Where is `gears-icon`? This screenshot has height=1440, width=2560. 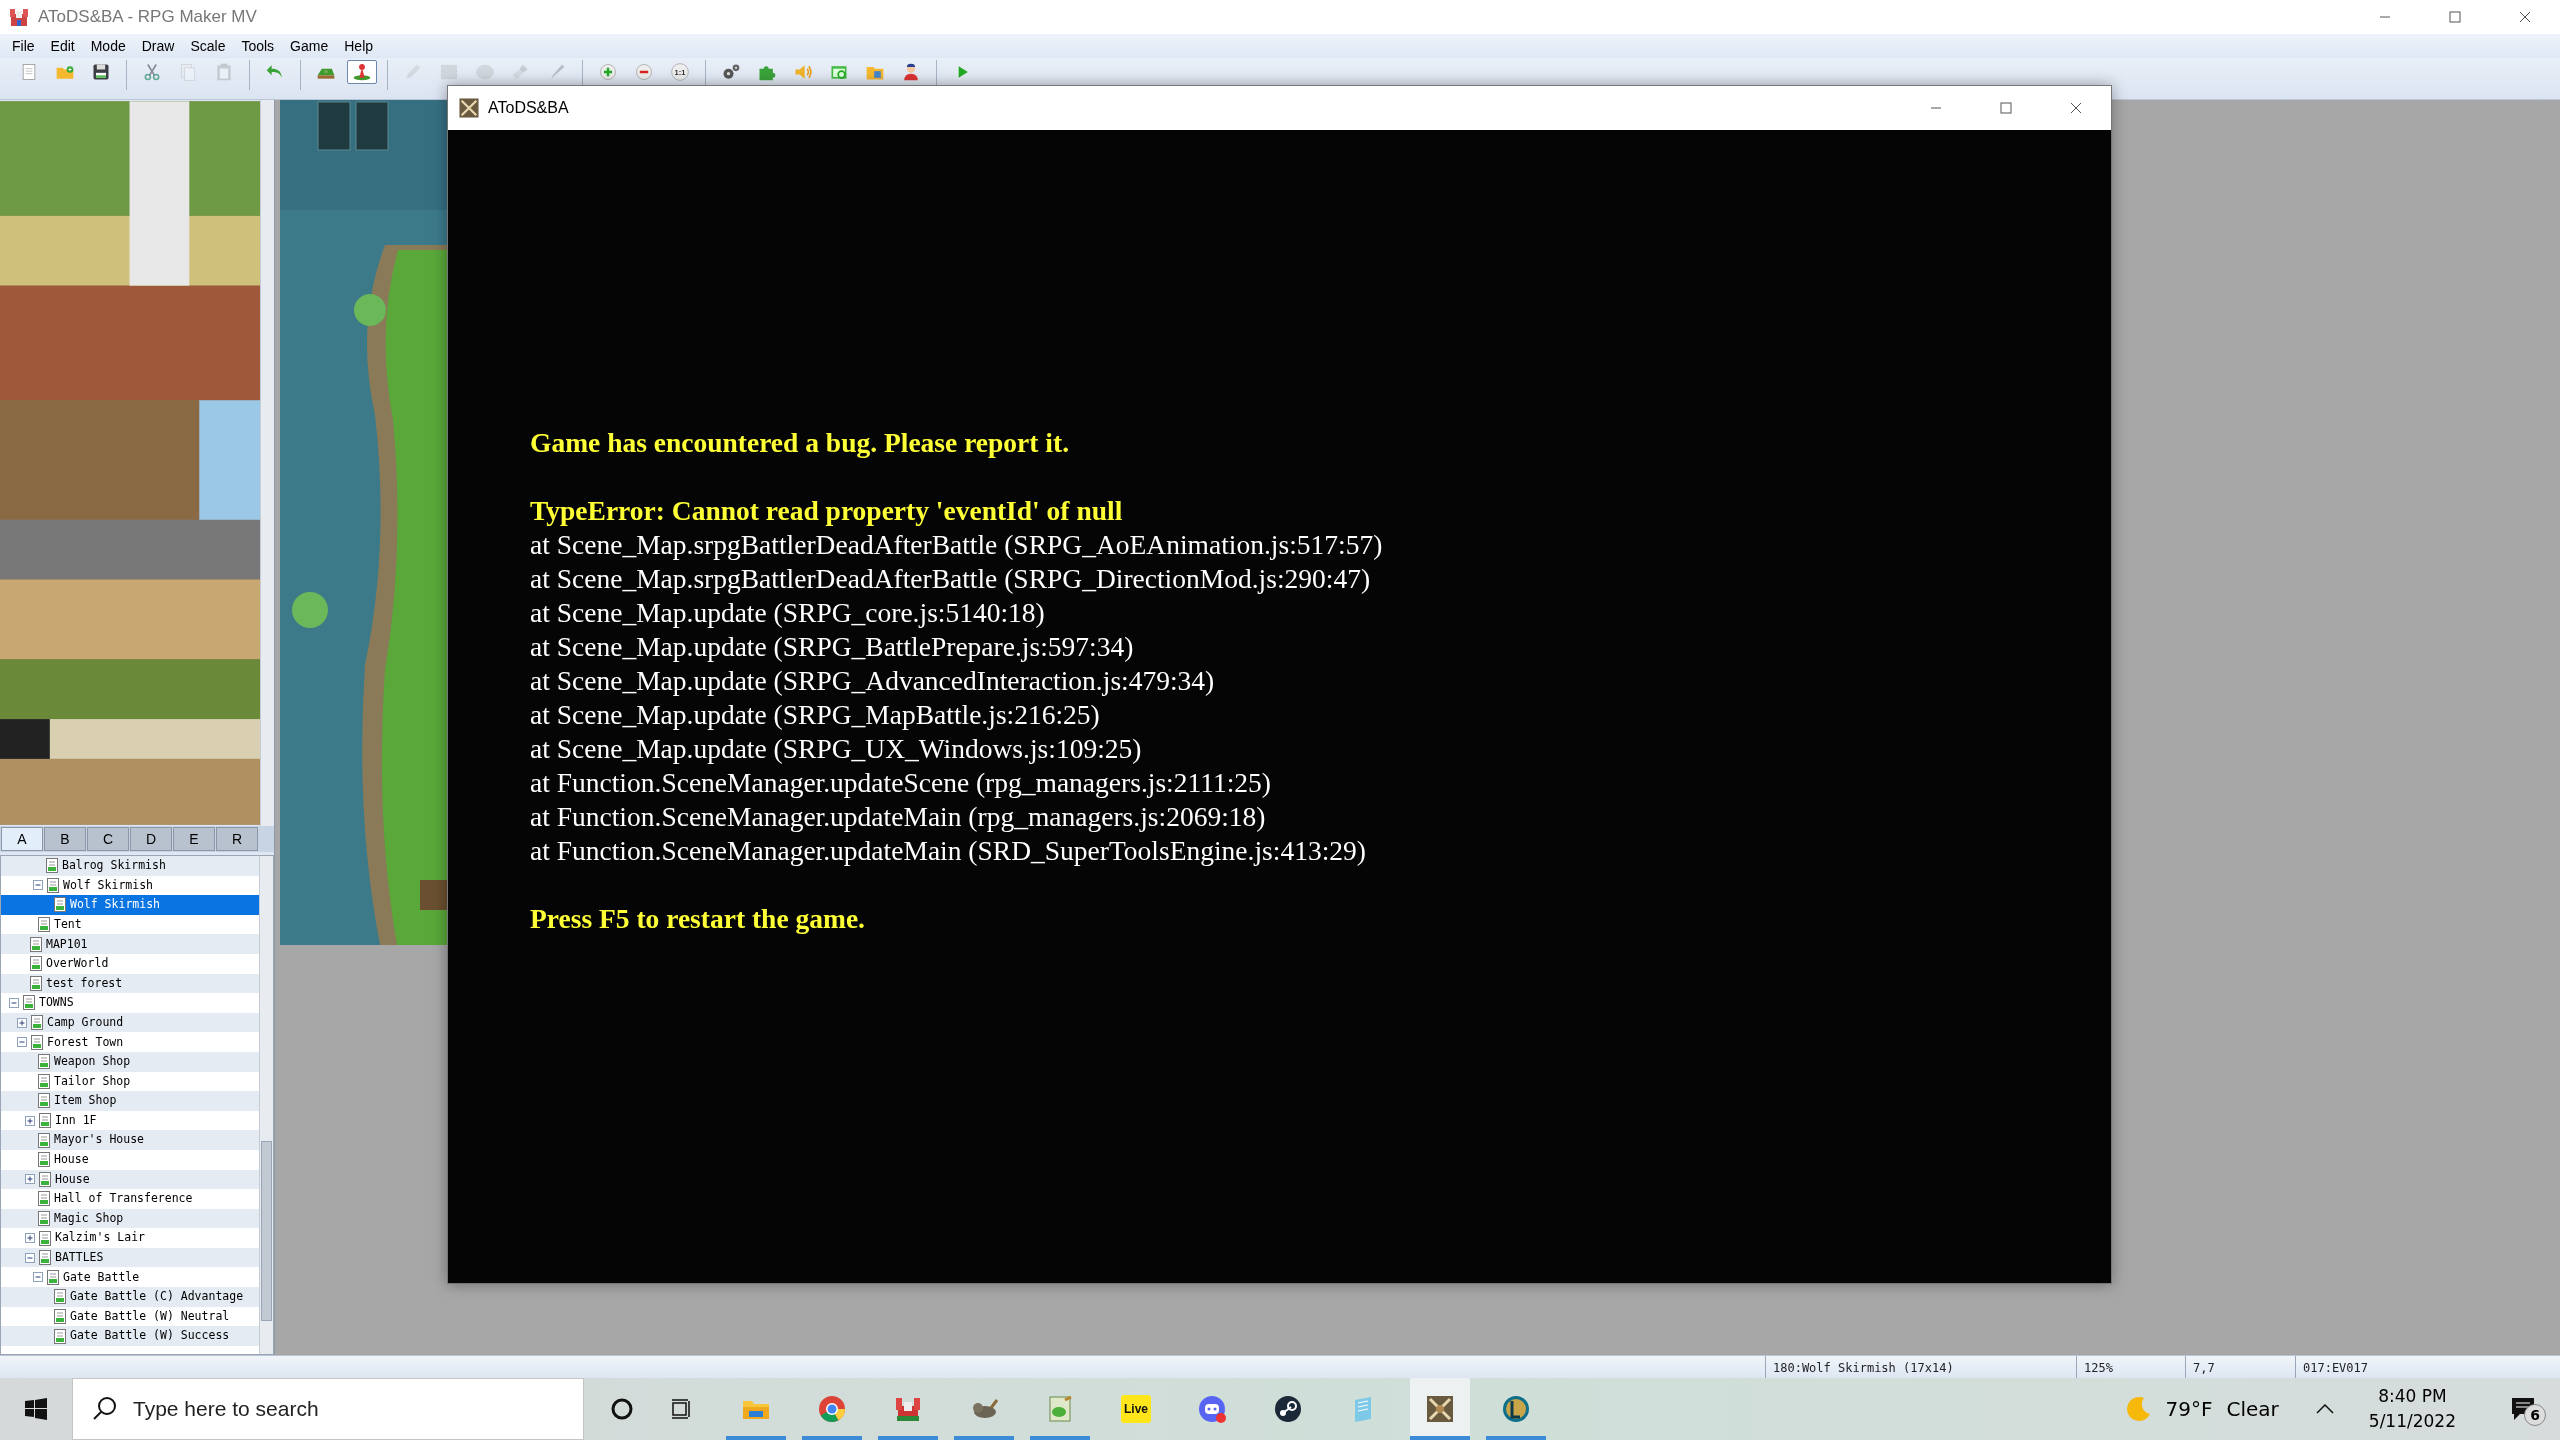
gears-icon is located at coordinates (731, 72).